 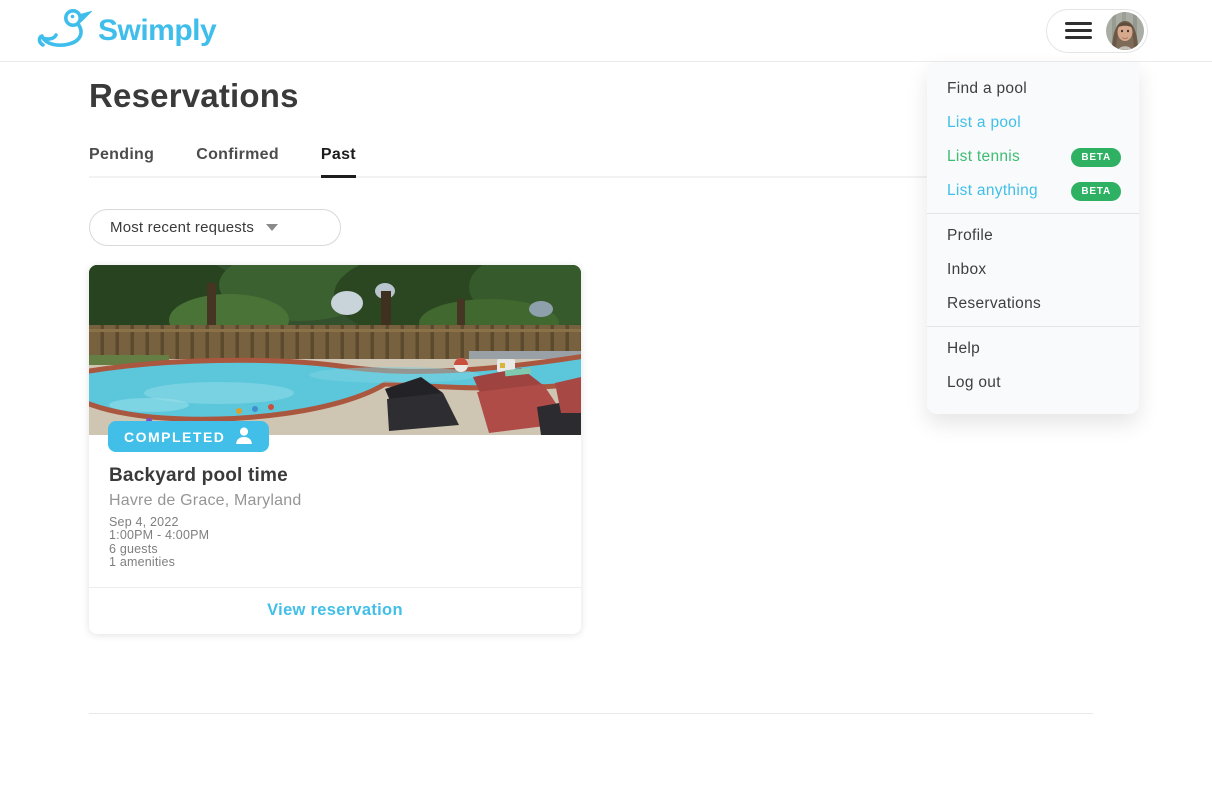 What do you see at coordinates (1097, 30) in the screenshot?
I see `account-menu-button` at bounding box center [1097, 30].